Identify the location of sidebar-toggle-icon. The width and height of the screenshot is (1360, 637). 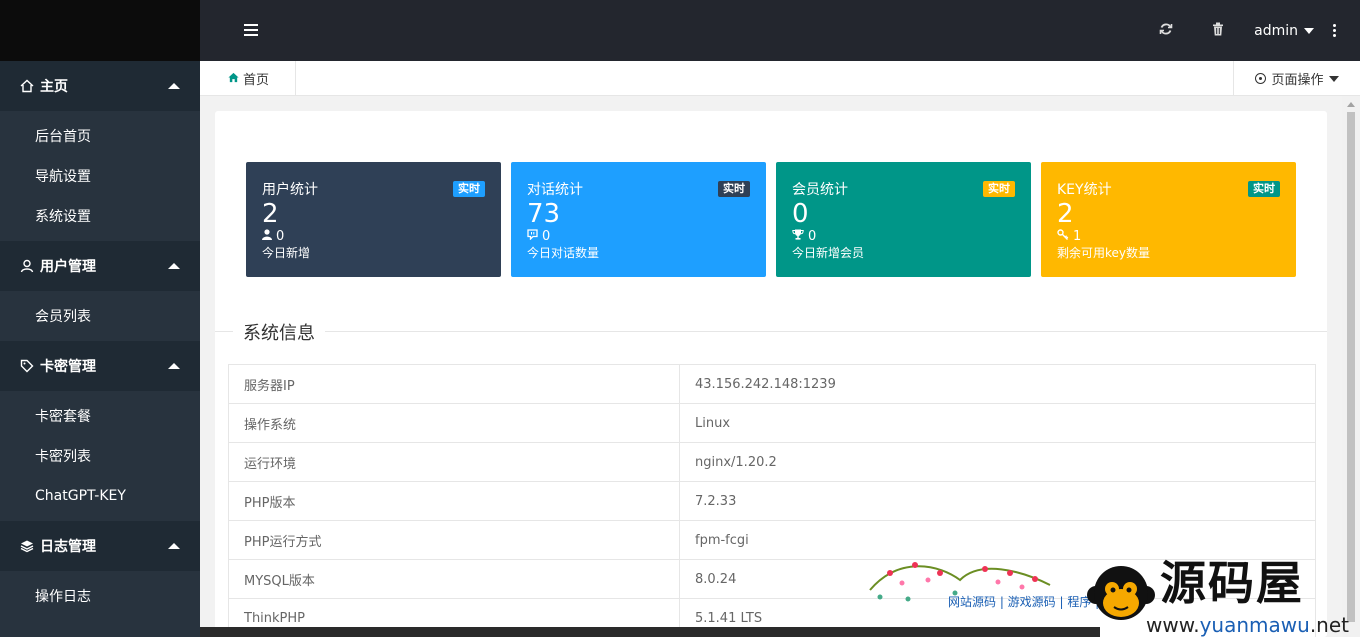
(251, 30).